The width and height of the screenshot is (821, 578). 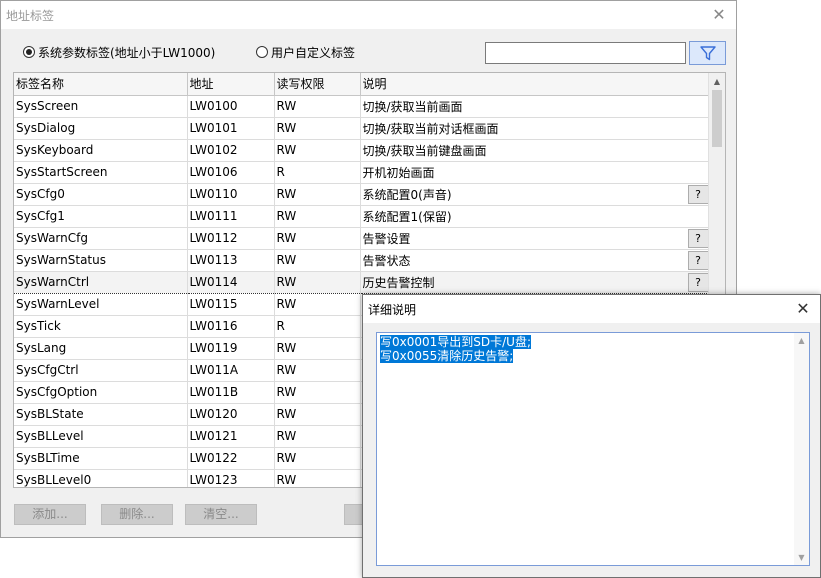 I want to click on address-cell: LW0116, so click(x=231, y=326).